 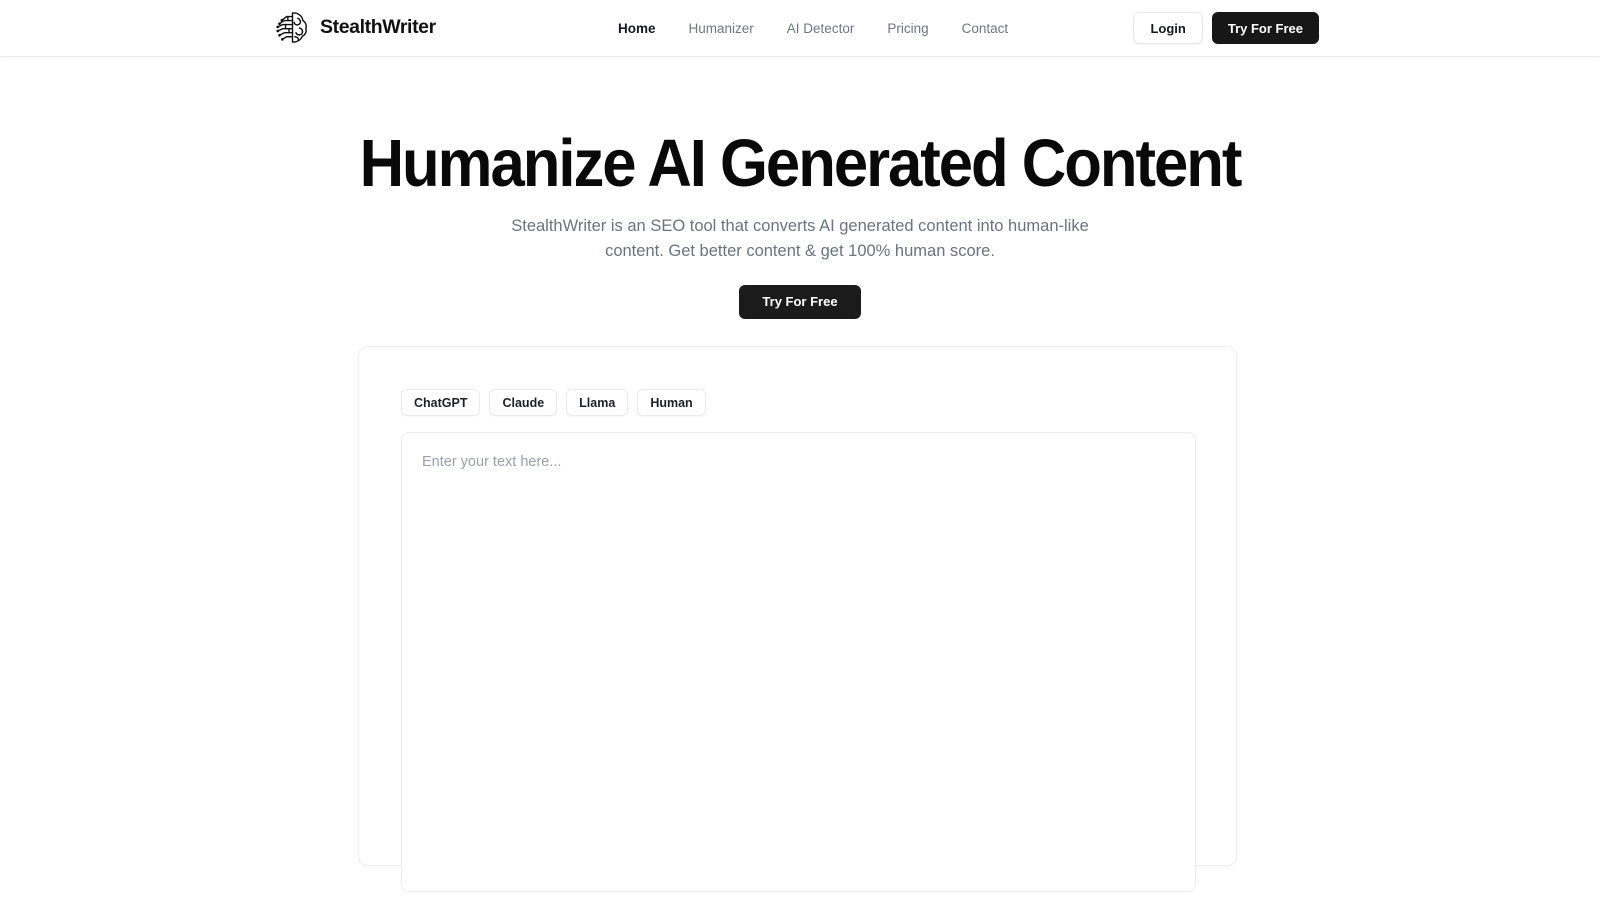 What do you see at coordinates (637, 28) in the screenshot?
I see `nav-item-home: Home` at bounding box center [637, 28].